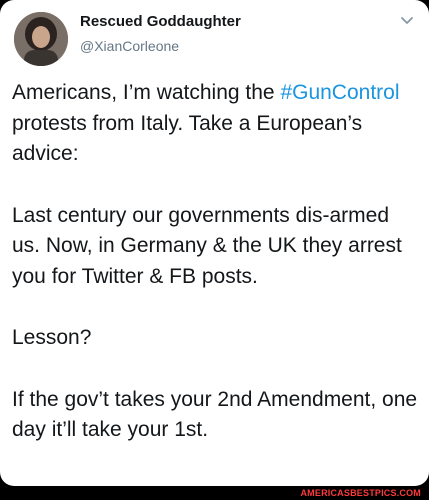  Describe the element at coordinates (339, 92) in the screenshot. I see `hashtag-link: #GunControl` at that location.